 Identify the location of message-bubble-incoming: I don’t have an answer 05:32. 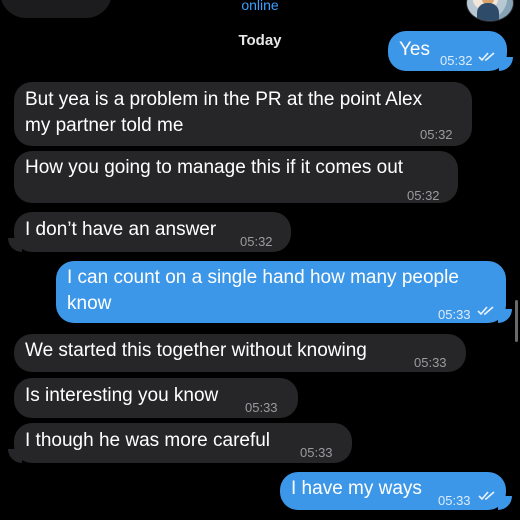
(149, 232).